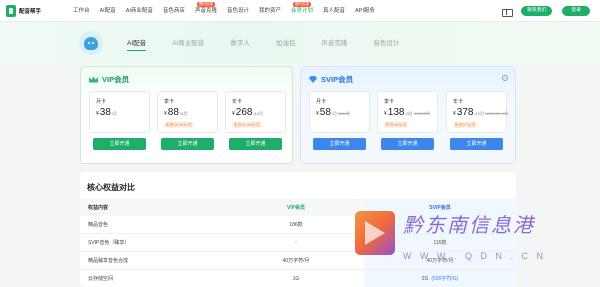 This screenshot has width=600, height=287. Describe the element at coordinates (98, 225) in the screenshot. I see `benefit-name: 精品音色` at that location.